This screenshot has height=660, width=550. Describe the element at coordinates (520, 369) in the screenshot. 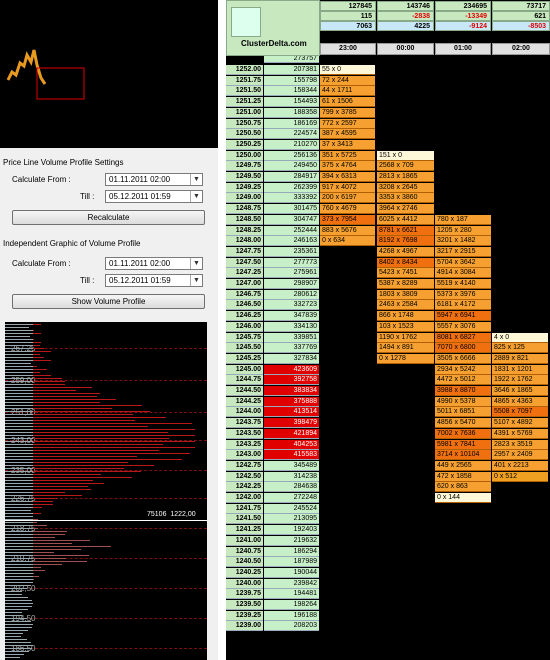

I see `cluster-cell: 1831 x 1201` at that location.